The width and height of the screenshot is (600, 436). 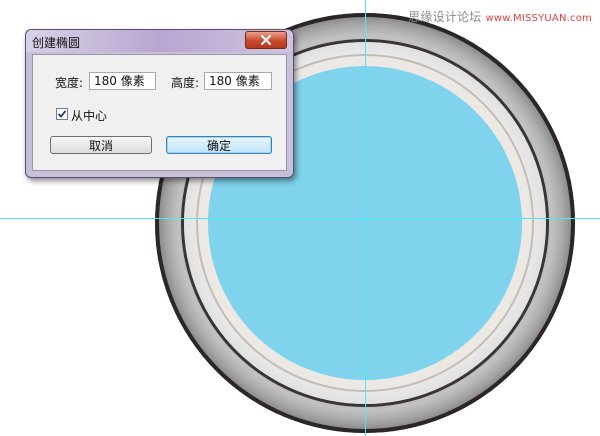 I want to click on width-field: 180 像素, so click(x=122, y=81).